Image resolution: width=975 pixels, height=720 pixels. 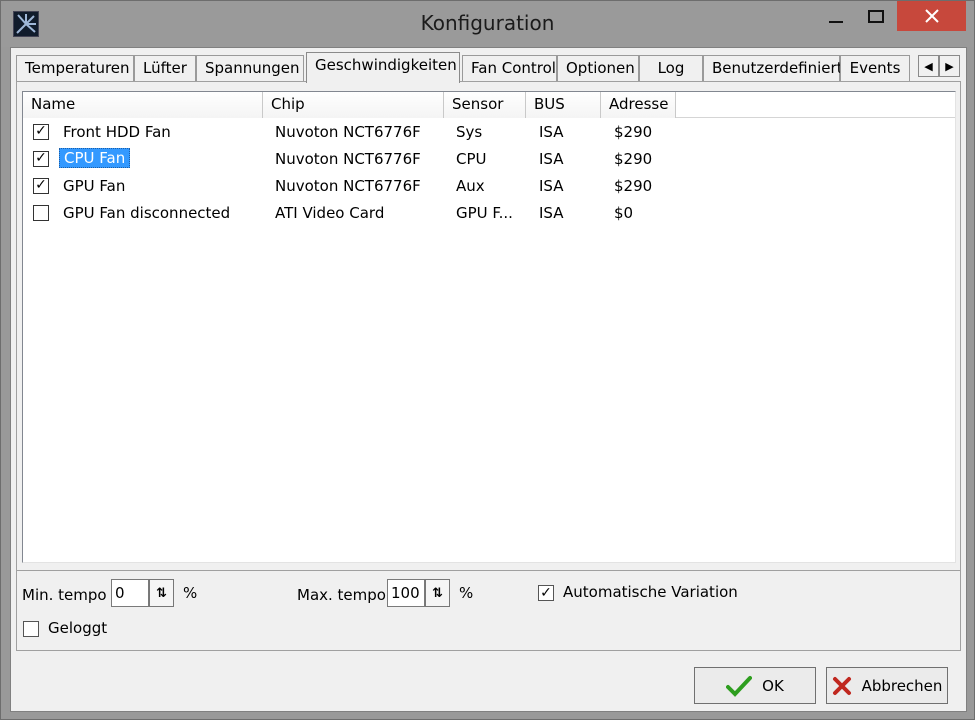 What do you see at coordinates (143, 105) in the screenshot?
I see `column-name: Name` at bounding box center [143, 105].